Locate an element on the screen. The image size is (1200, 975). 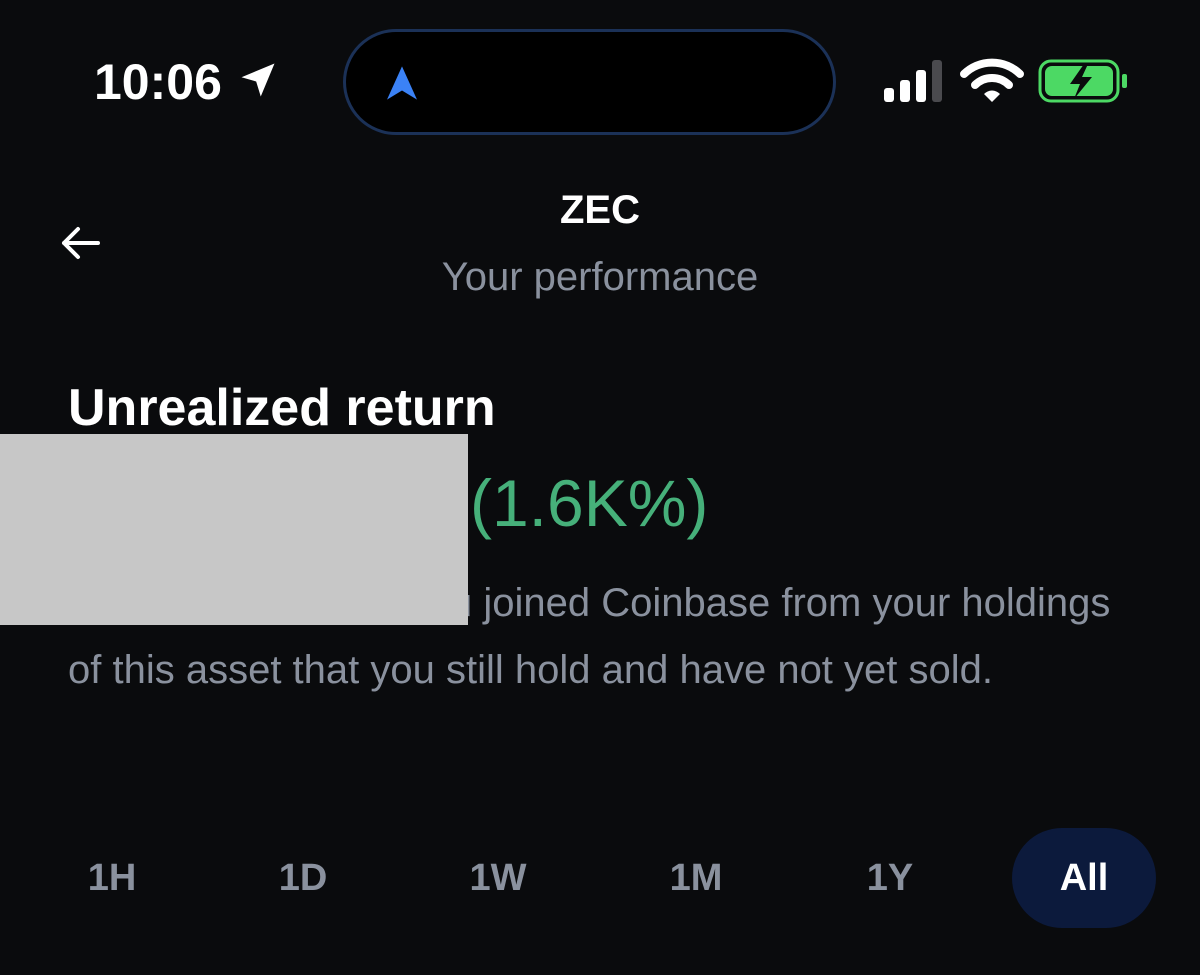
wifi-icon is located at coordinates (992, 80).